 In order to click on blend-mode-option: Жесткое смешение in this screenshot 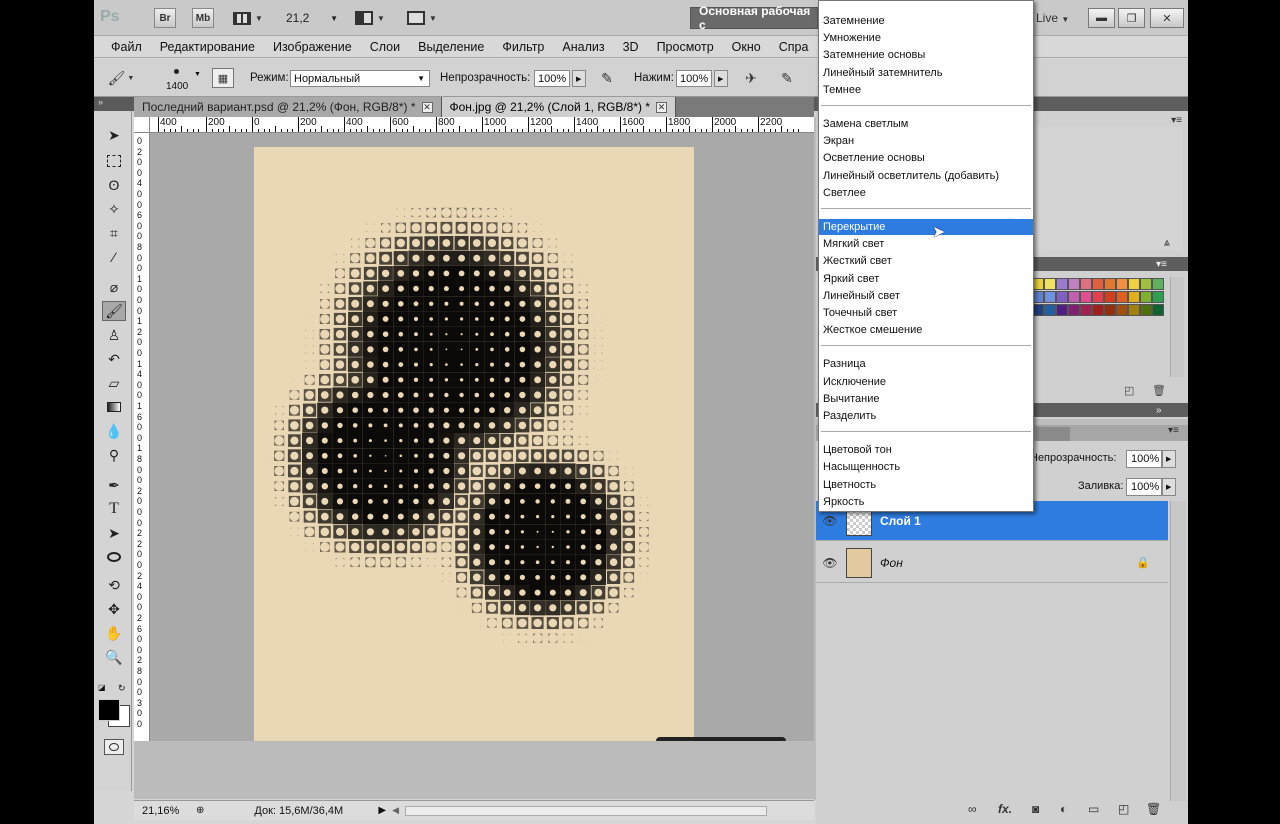, I will do `click(926, 330)`.